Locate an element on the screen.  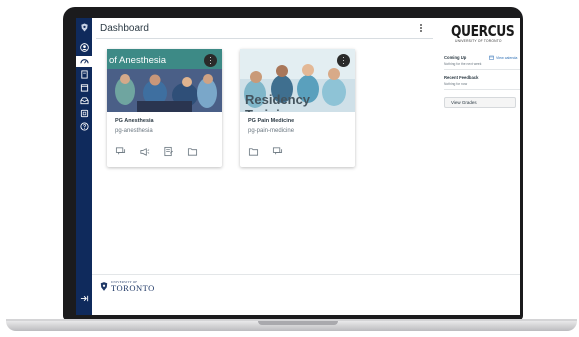
coming-up-note: Nothing for the next week is located at coordinates (463, 64).